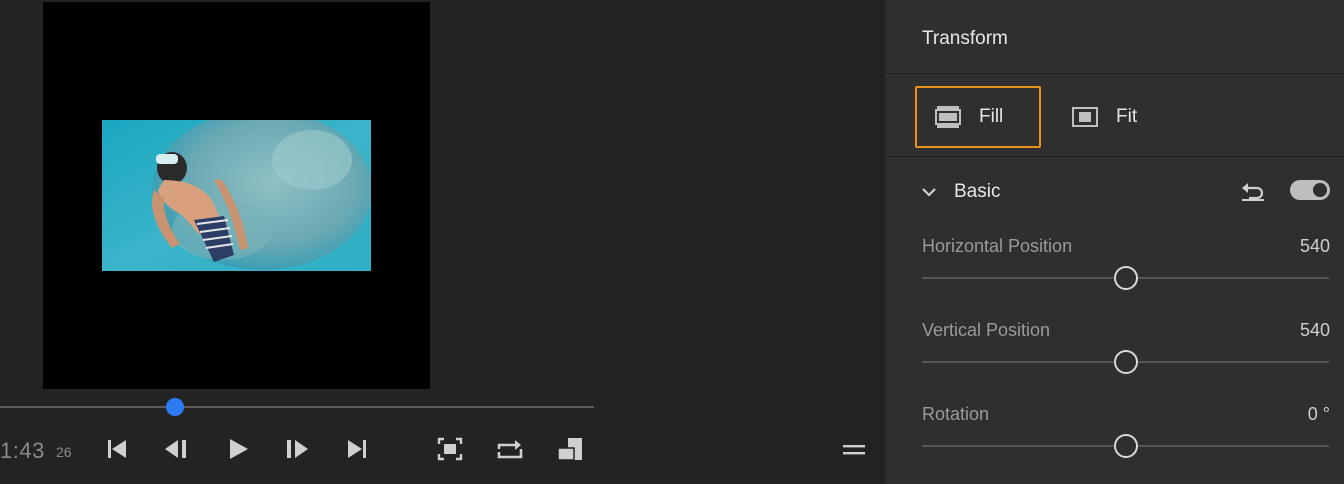 This screenshot has height=484, width=1344. What do you see at coordinates (1310, 190) in the screenshot?
I see `section-enable-toggle` at bounding box center [1310, 190].